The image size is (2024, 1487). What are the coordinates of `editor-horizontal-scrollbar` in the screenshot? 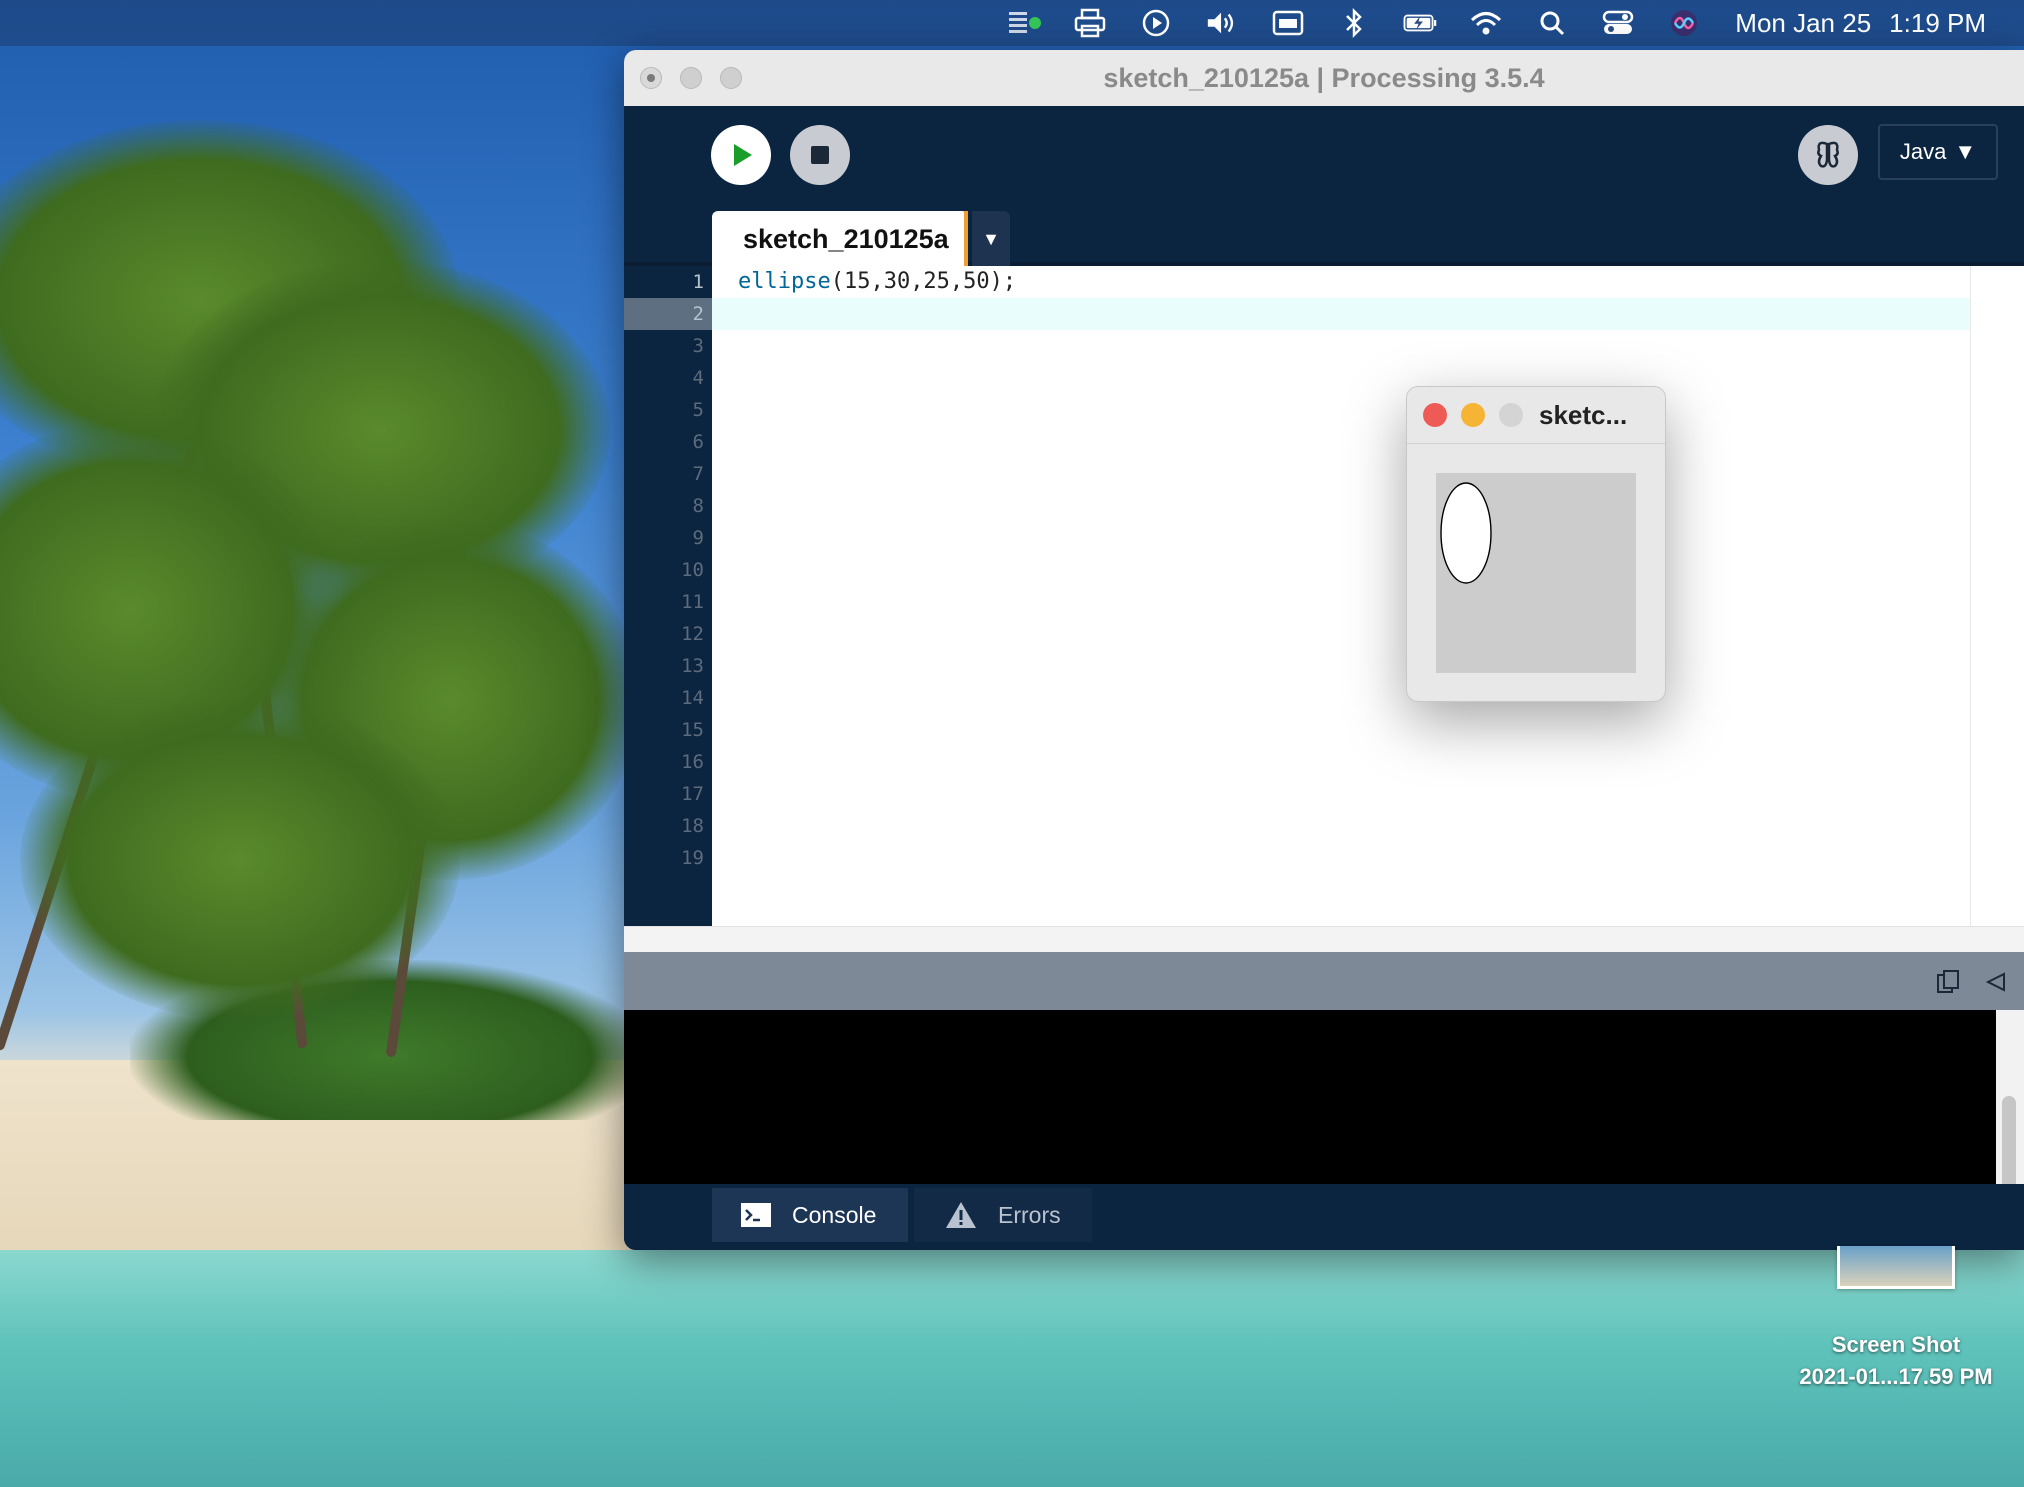 It's located at (1324, 939).